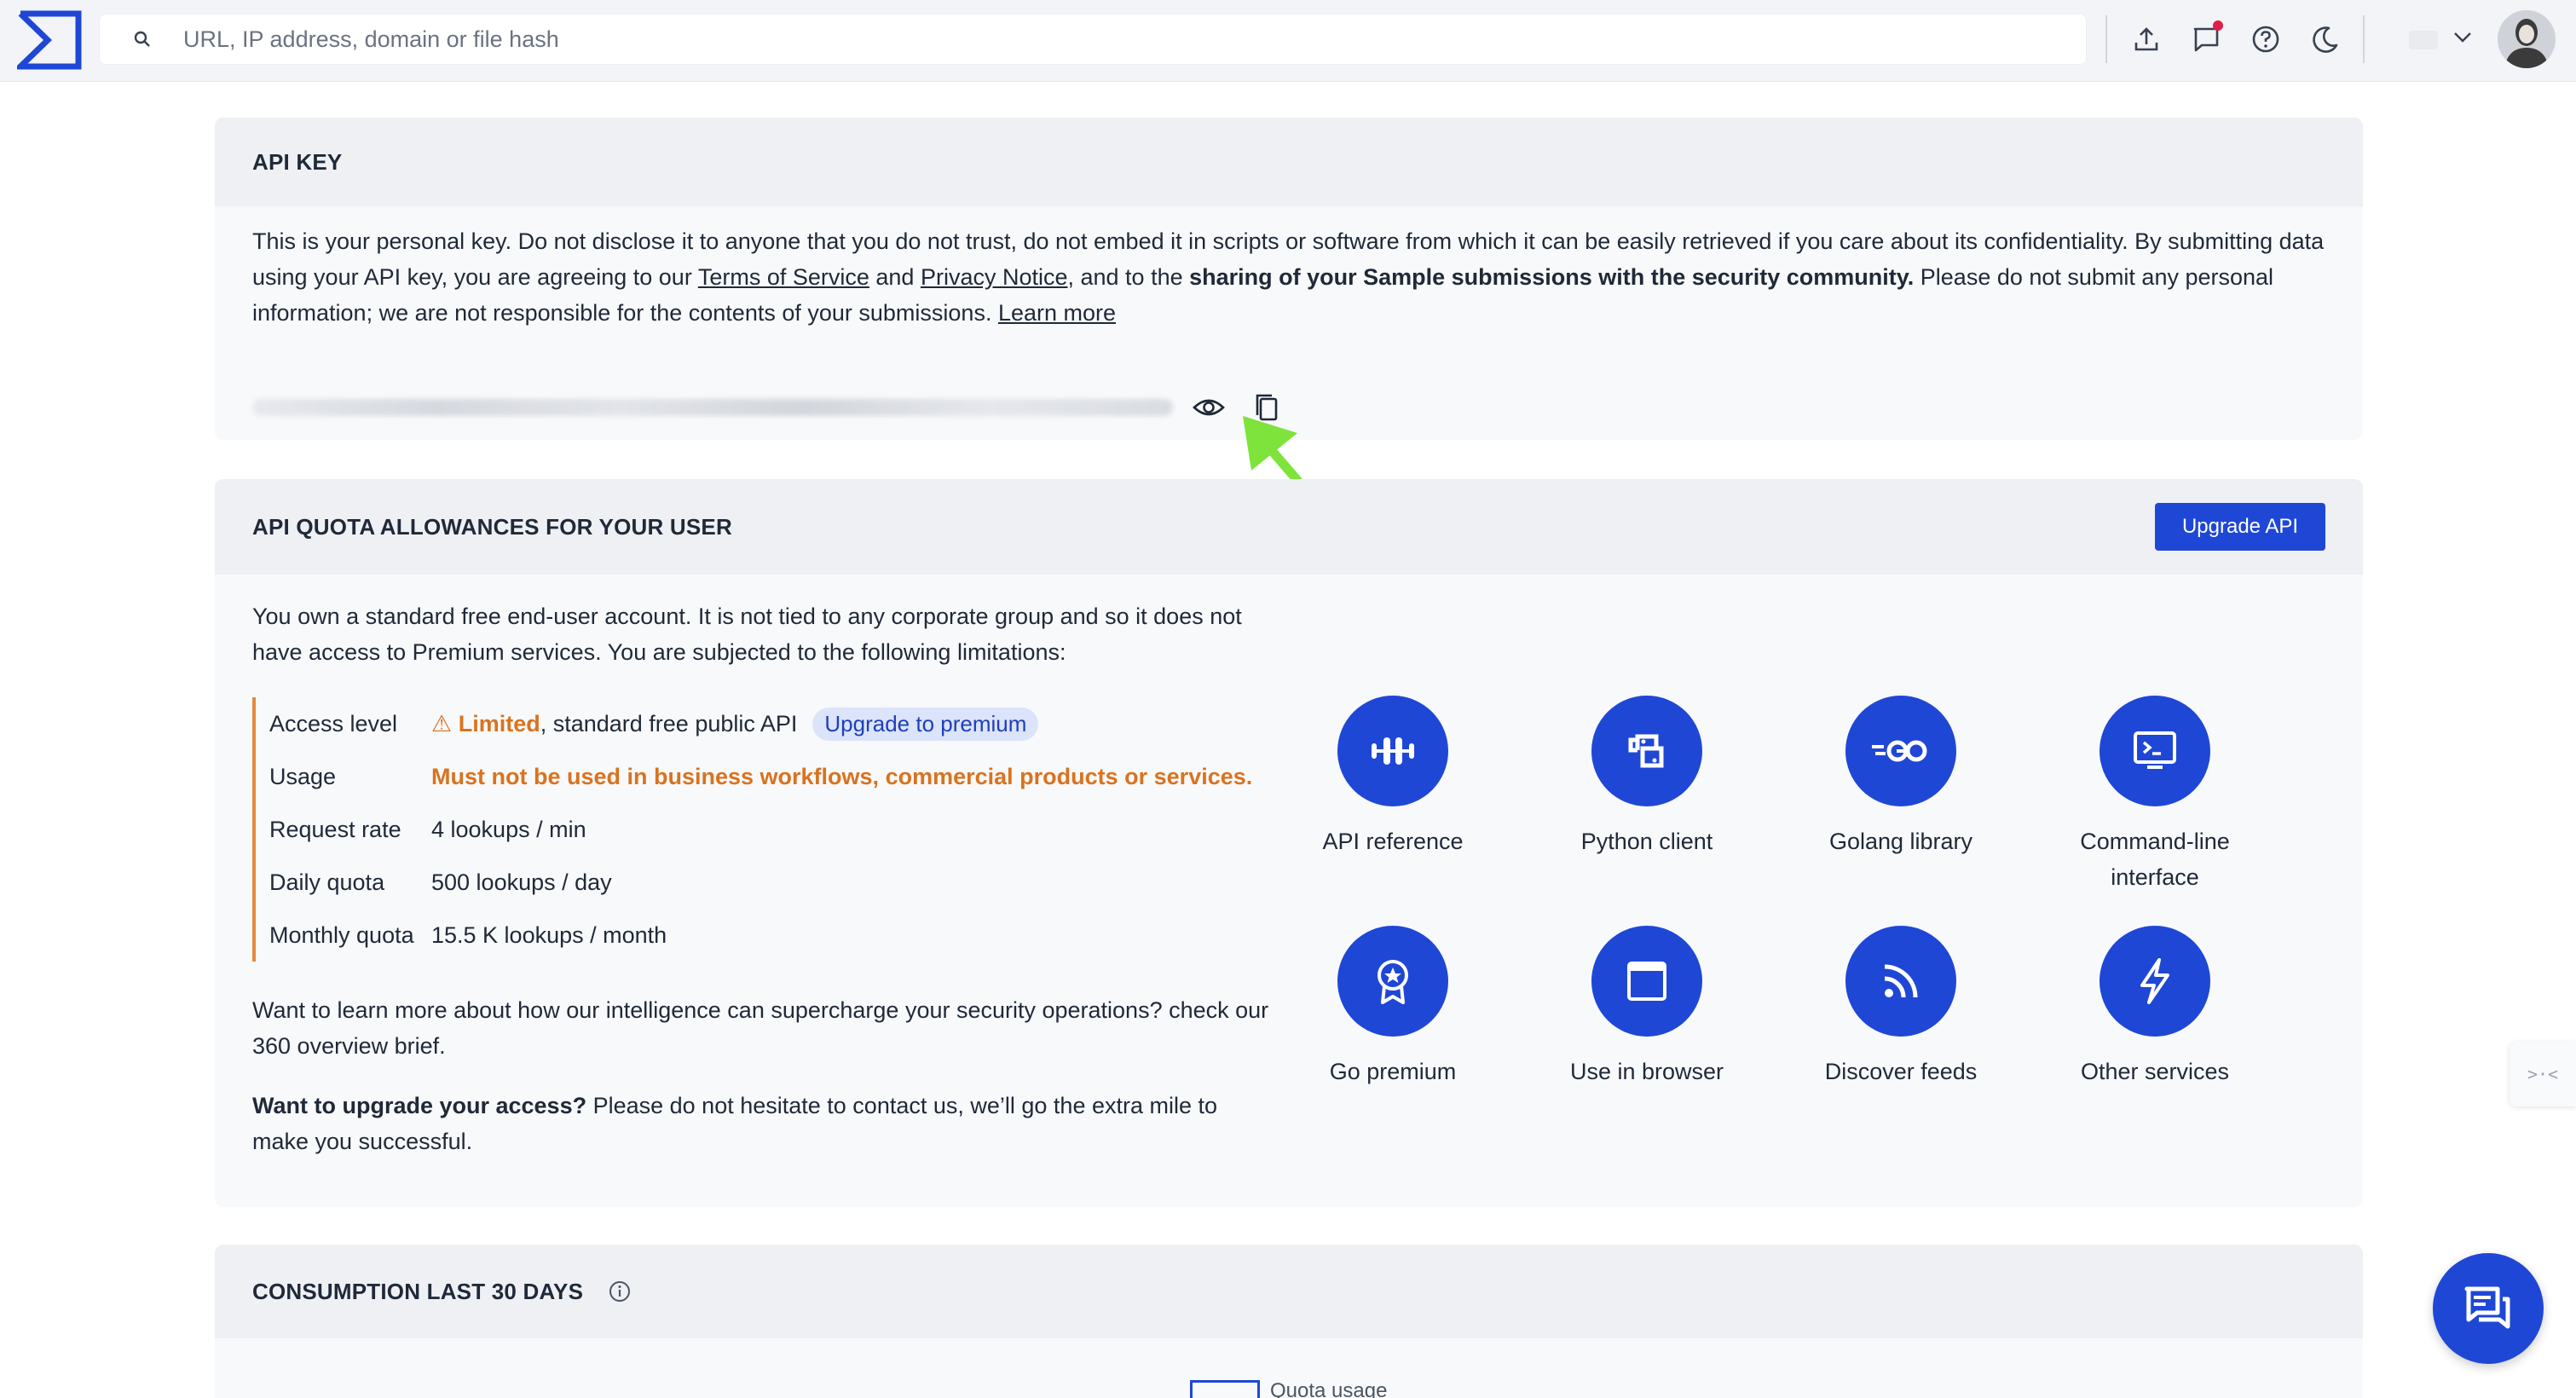 This screenshot has width=2576, height=1398. I want to click on tool-label: Command-line interface, so click(2155, 860).